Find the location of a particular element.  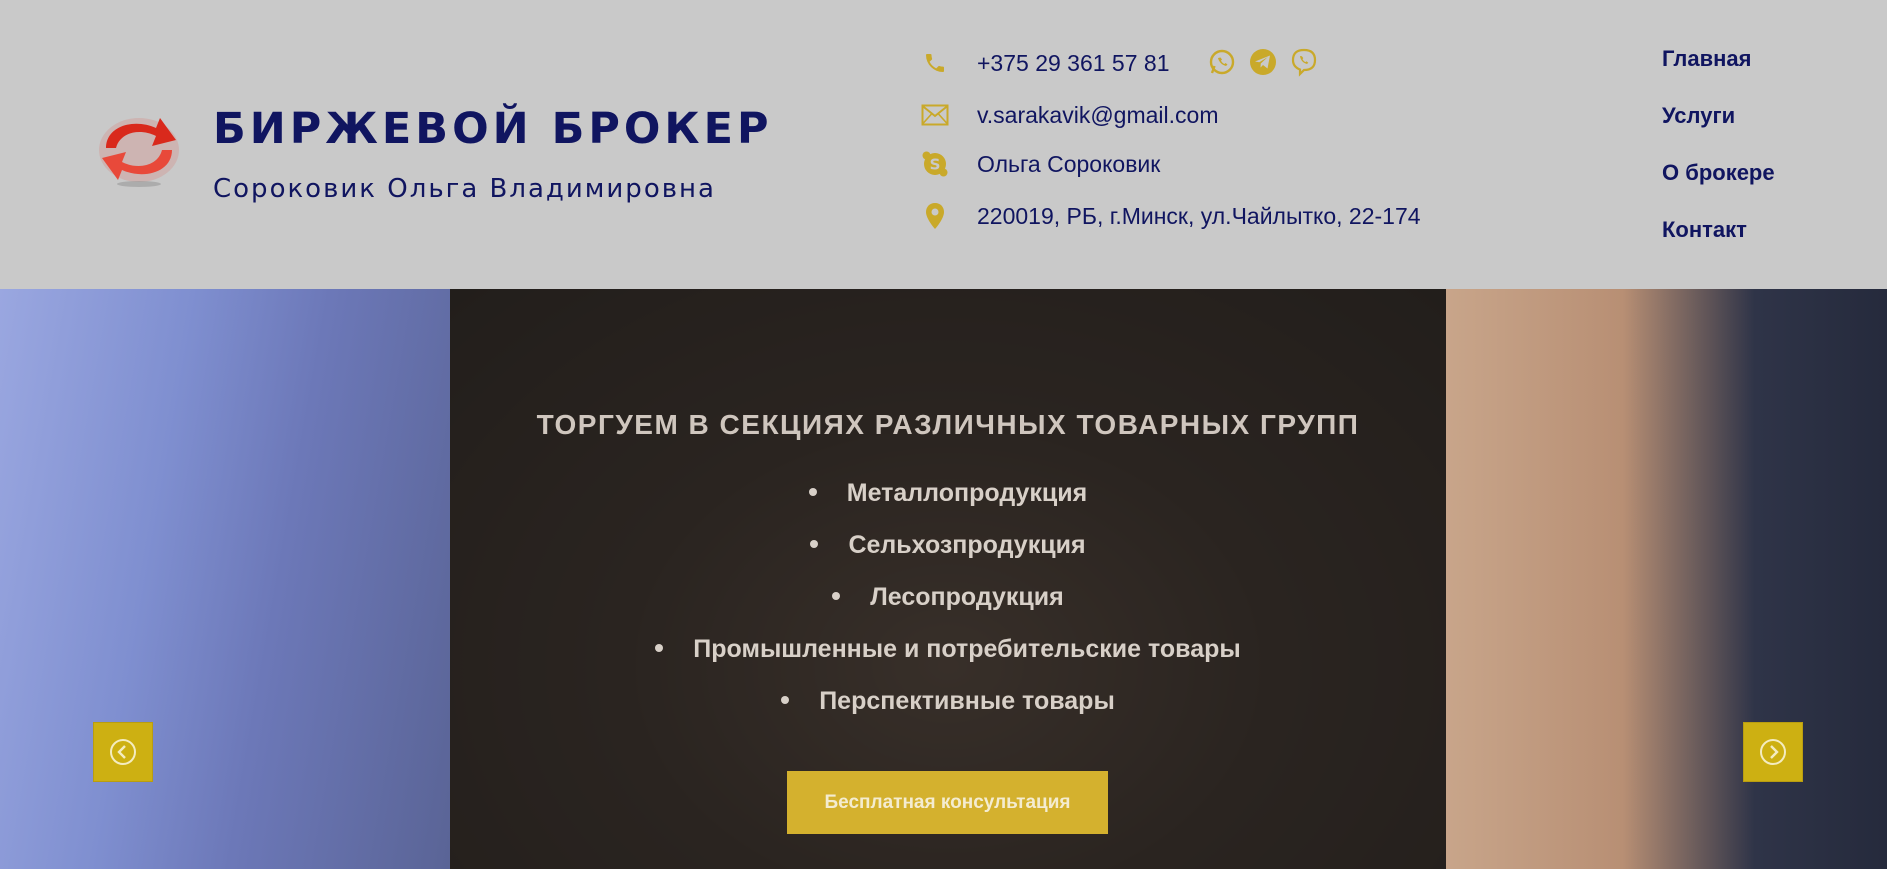

nav-item-about: О брокере is located at coordinates (1718, 186).